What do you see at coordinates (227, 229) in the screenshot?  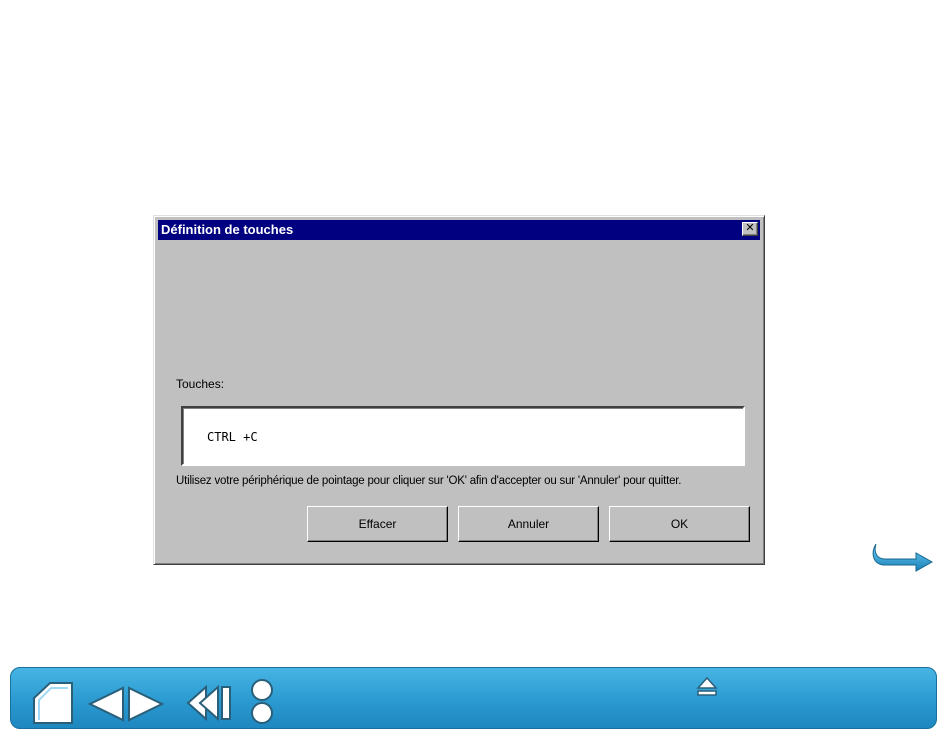 I see `dialog-title: Définition de touches` at bounding box center [227, 229].